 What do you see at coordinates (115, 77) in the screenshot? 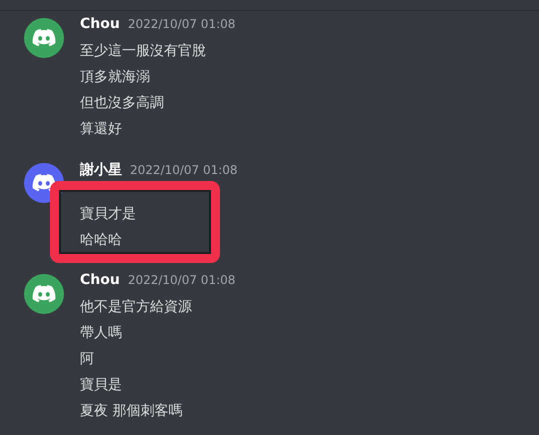
I see `message-text: 頂多就海溺` at bounding box center [115, 77].